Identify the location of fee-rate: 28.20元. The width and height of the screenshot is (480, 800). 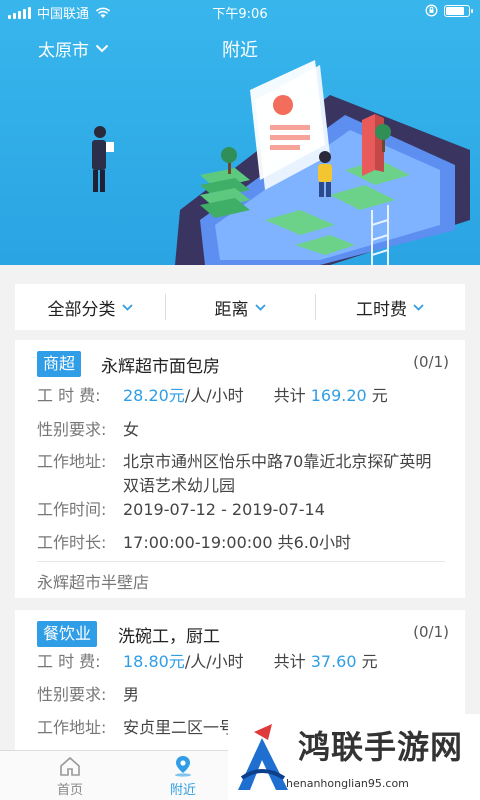
(154, 395).